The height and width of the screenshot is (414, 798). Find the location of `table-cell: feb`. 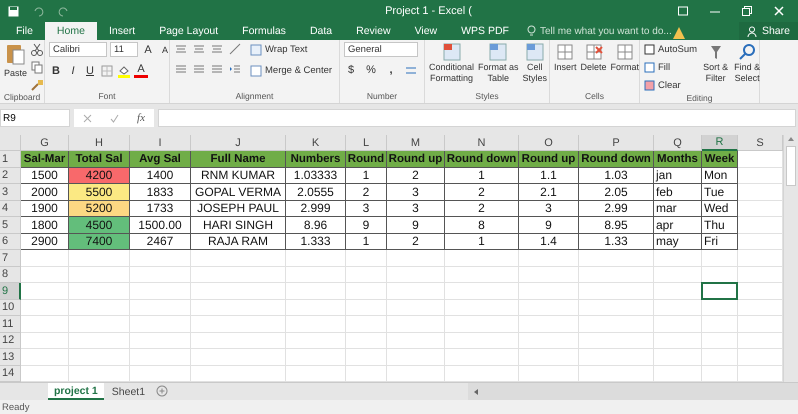

table-cell: feb is located at coordinates (678, 192).